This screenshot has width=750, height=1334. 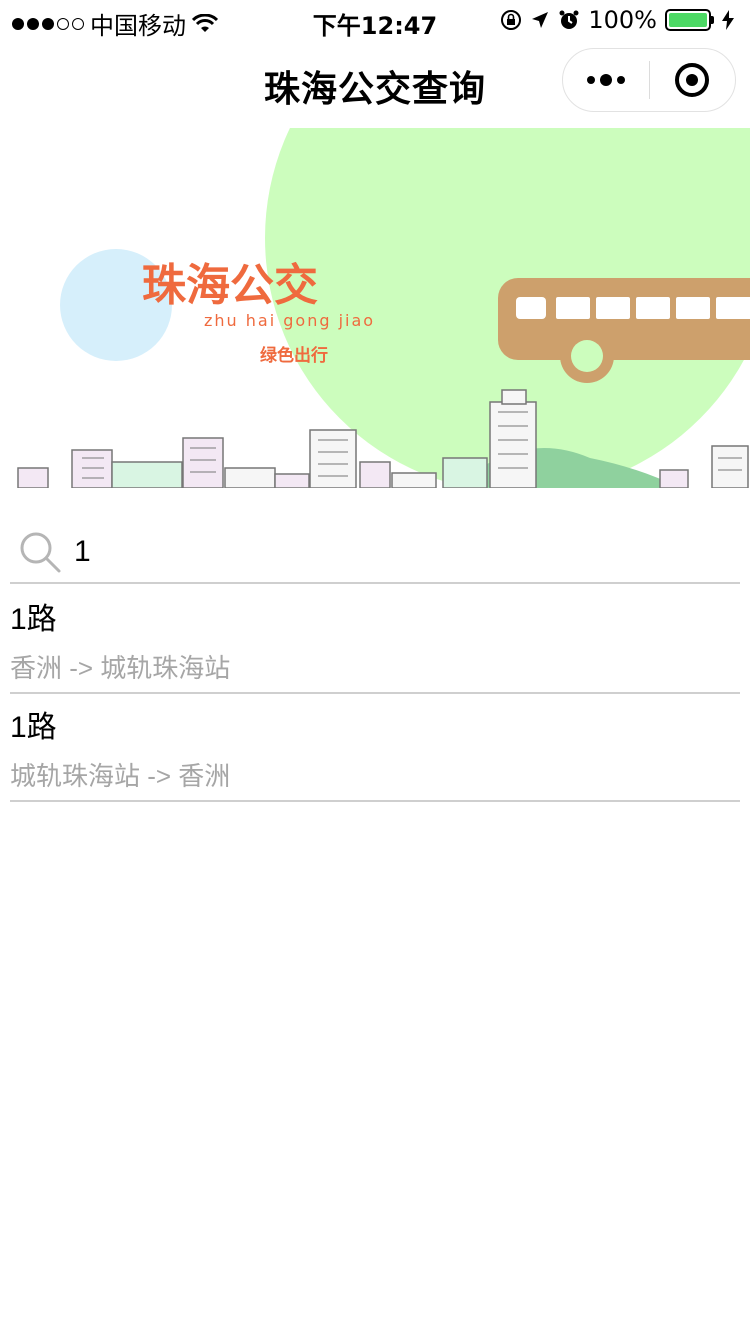 What do you see at coordinates (120, 668) in the screenshot?
I see `route-direction: 香洲 -> 城轨珠海站` at bounding box center [120, 668].